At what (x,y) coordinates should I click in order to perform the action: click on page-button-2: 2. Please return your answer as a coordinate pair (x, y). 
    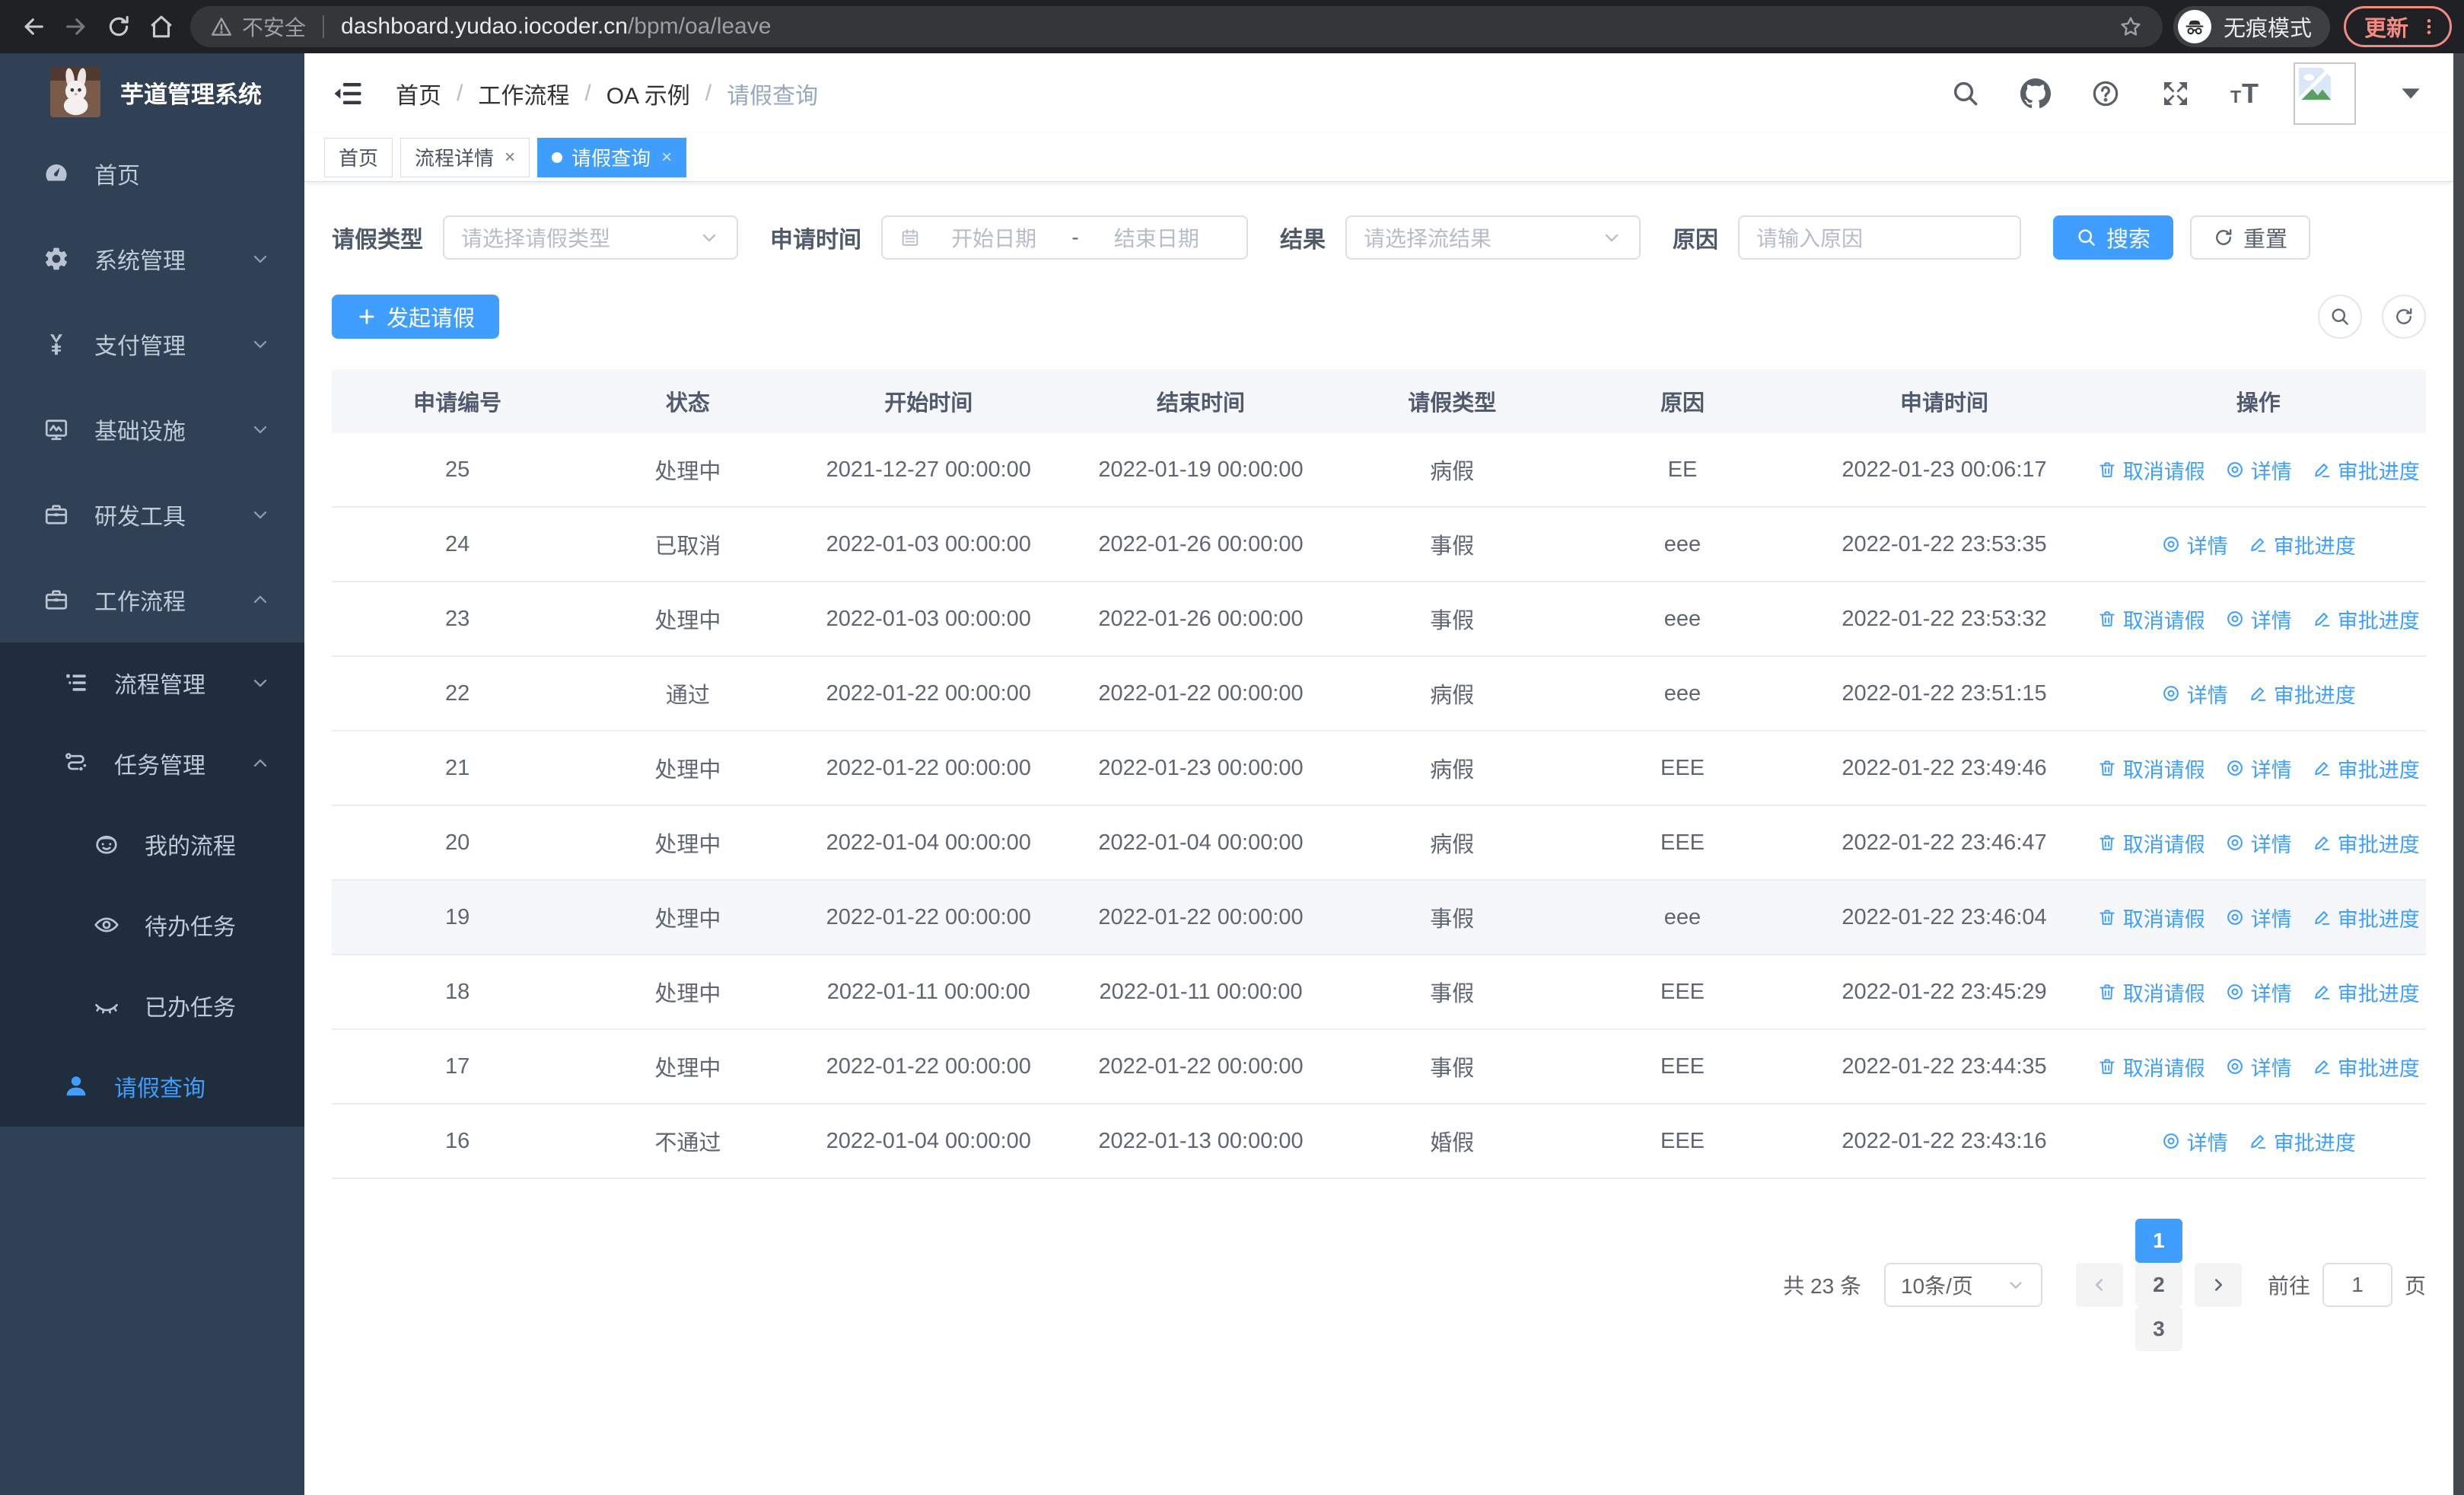
    Looking at the image, I should click on (2158, 1285).